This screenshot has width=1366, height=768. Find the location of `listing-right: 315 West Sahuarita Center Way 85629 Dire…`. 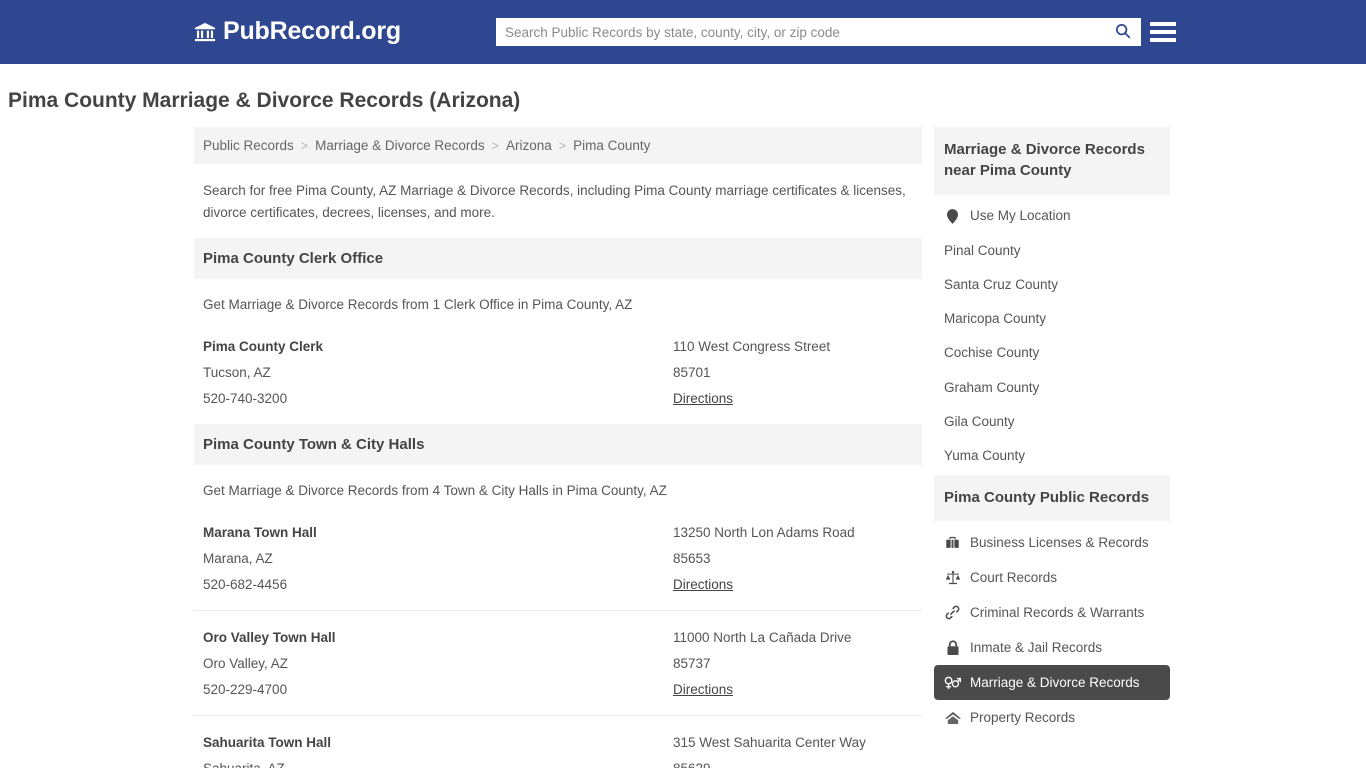

listing-right: 315 West Sahuarita Center Way 85629 Dire… is located at coordinates (793, 749).